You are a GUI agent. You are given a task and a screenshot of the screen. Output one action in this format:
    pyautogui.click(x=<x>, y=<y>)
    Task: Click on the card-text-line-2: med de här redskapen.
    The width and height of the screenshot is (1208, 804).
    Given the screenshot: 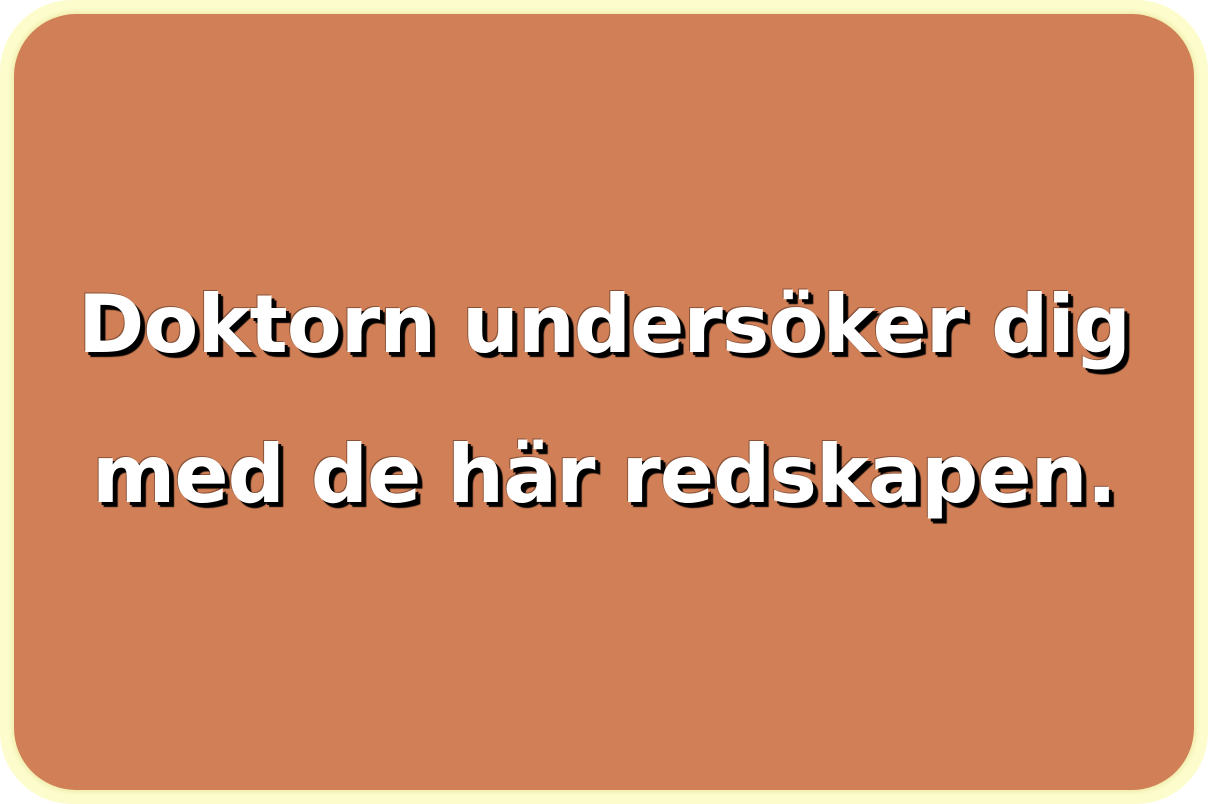 What is the action you would take?
    pyautogui.click(x=604, y=474)
    